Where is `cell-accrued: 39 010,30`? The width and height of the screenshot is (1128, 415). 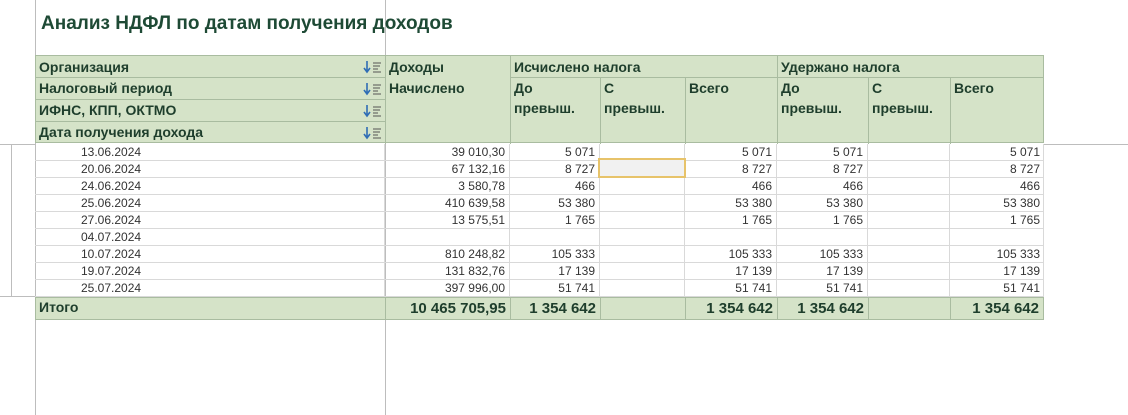
cell-accrued: 39 010,30 is located at coordinates (446, 152).